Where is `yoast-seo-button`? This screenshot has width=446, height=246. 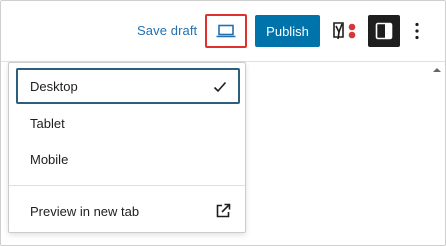 yoast-seo-button is located at coordinates (344, 31).